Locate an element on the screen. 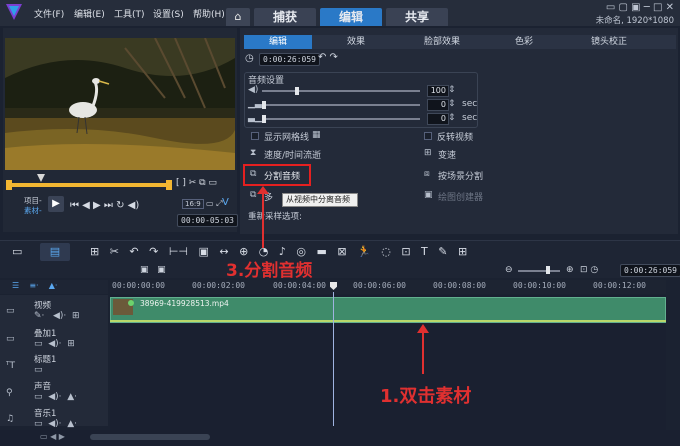 This screenshot has width=680, height=446. scrub-bar is located at coordinates (88, 185).